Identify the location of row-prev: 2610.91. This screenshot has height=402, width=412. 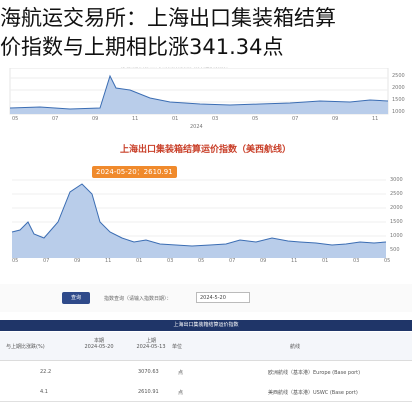
(148, 392).